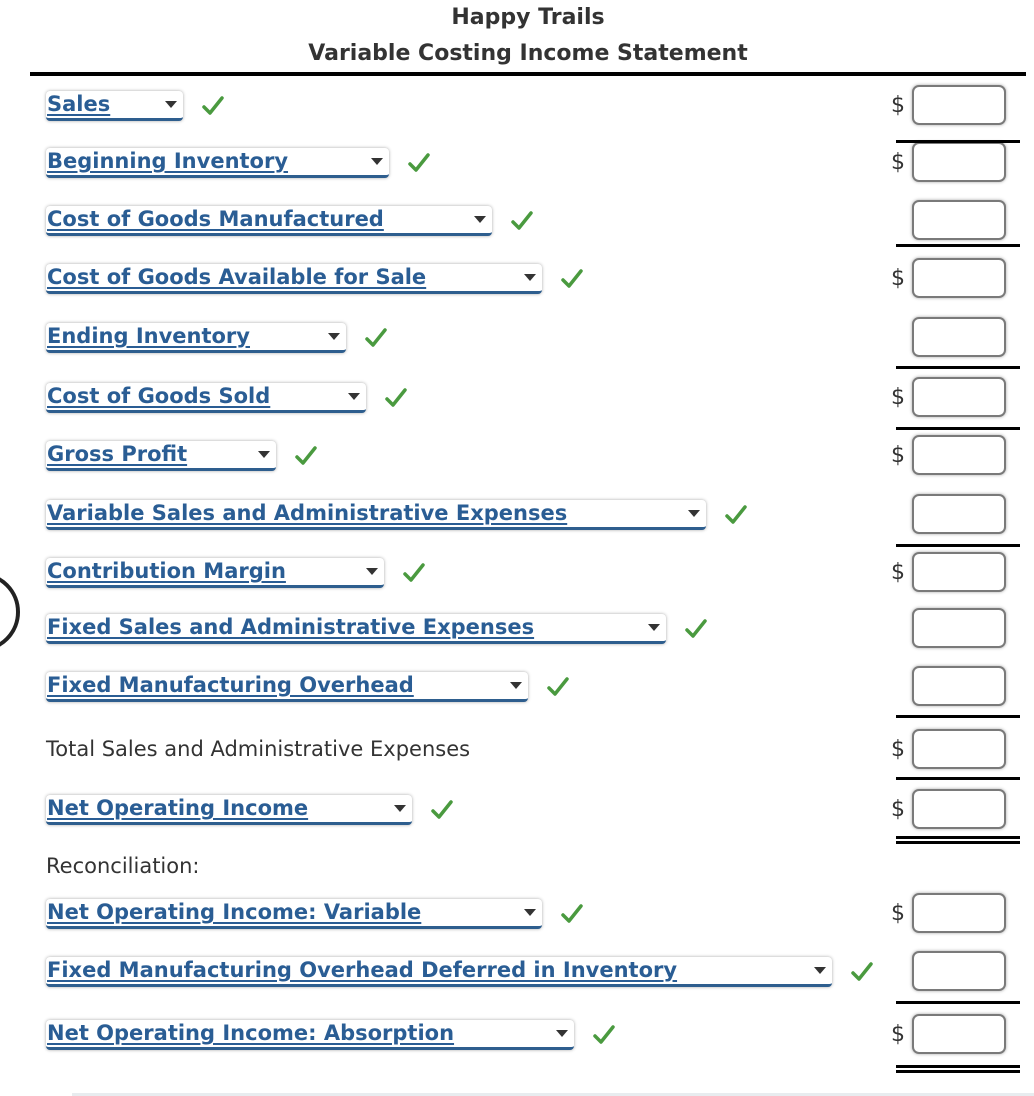 The image size is (1034, 1096). Describe the element at coordinates (291, 627) in the screenshot. I see `select-label: Fixed Sales and Administrative Expenses` at that location.